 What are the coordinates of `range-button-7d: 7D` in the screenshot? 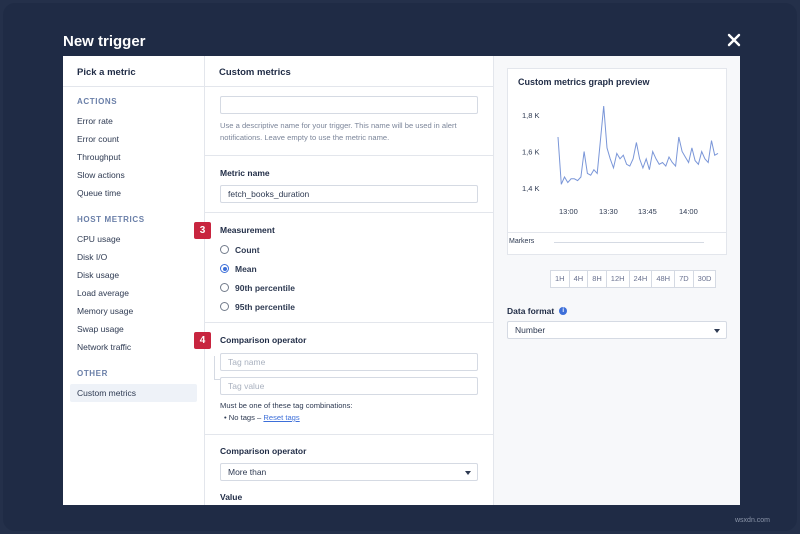 It's located at (684, 279).